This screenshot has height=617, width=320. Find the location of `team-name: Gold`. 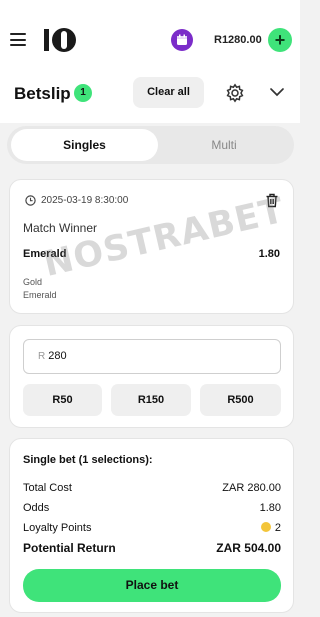

team-name: Gold is located at coordinates (33, 282).